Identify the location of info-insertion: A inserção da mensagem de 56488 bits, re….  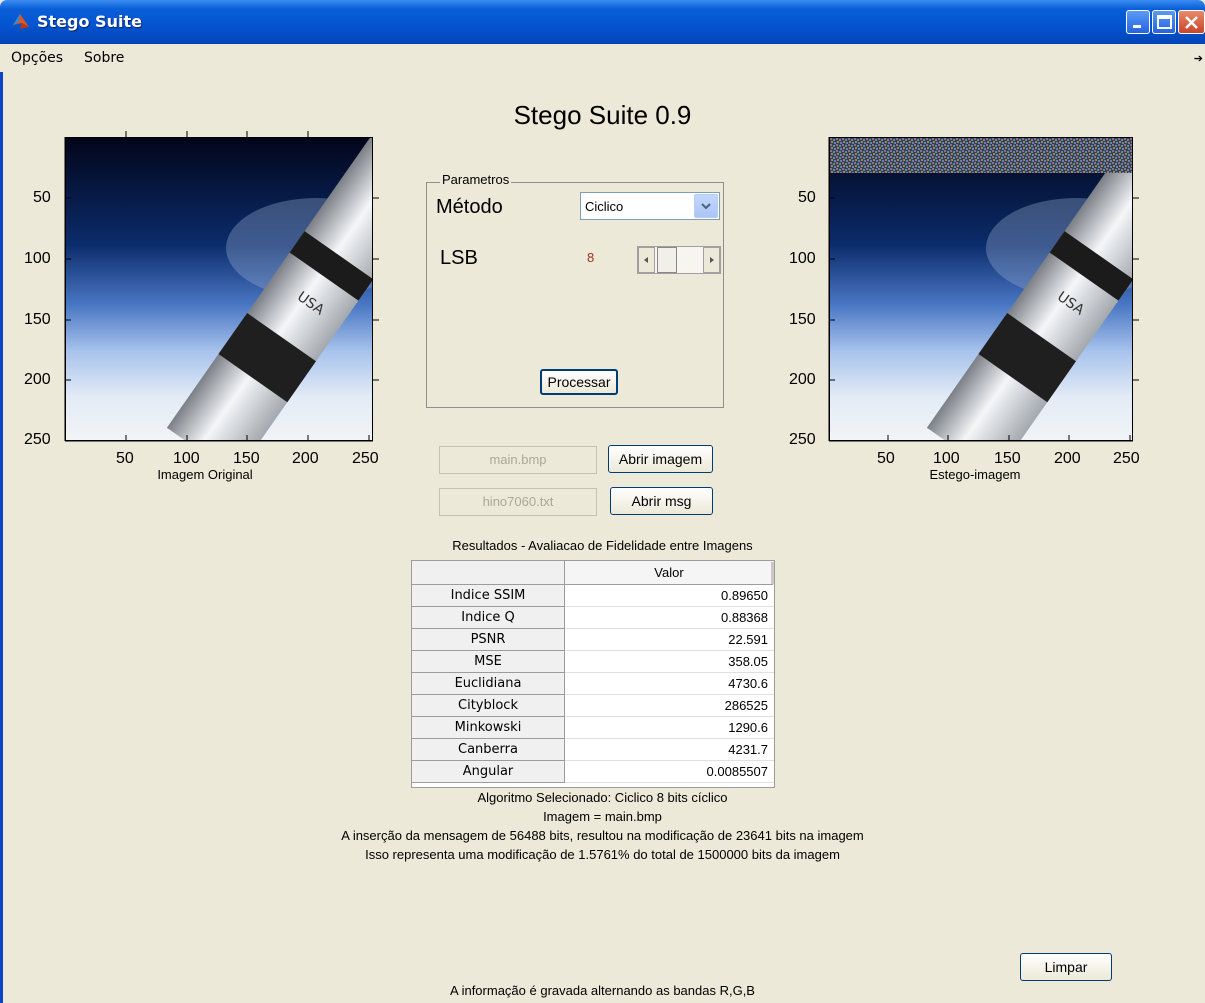
(602, 835).